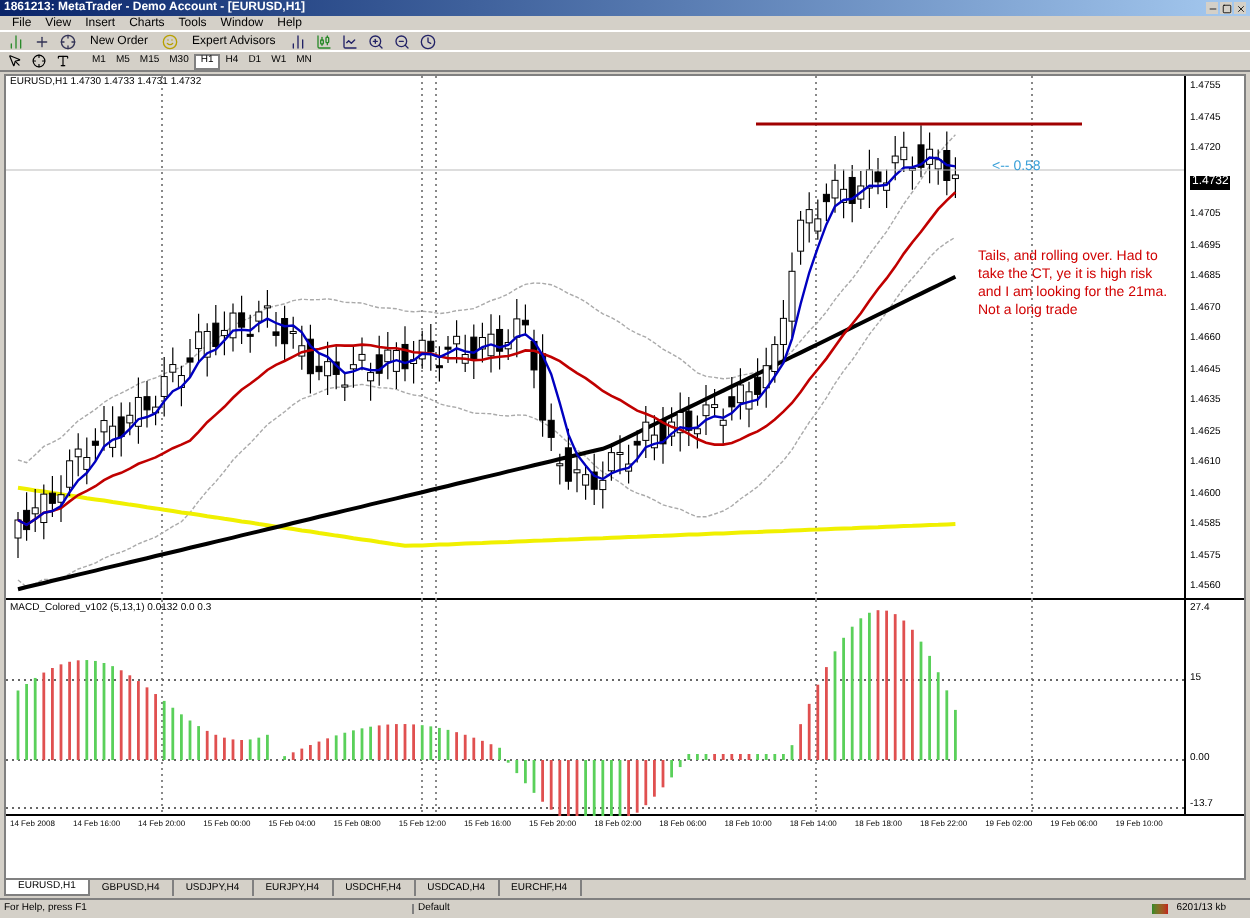 The image size is (1250, 918). What do you see at coordinates (1160, 909) in the screenshot?
I see `connection-icon` at bounding box center [1160, 909].